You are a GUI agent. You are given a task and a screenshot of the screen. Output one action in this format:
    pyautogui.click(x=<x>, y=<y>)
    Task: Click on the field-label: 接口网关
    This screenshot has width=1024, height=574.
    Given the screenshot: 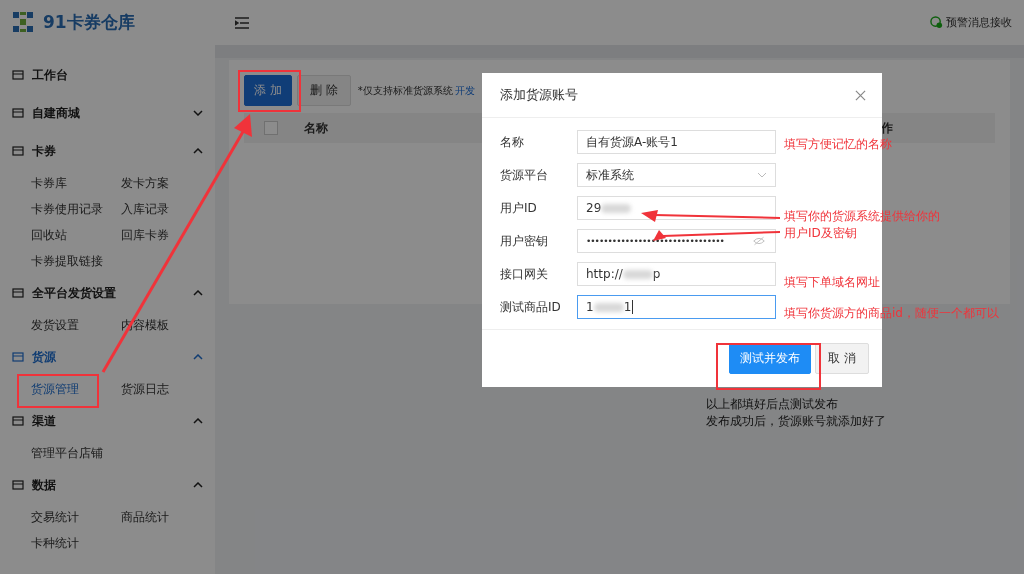 What is the action you would take?
    pyautogui.click(x=524, y=274)
    